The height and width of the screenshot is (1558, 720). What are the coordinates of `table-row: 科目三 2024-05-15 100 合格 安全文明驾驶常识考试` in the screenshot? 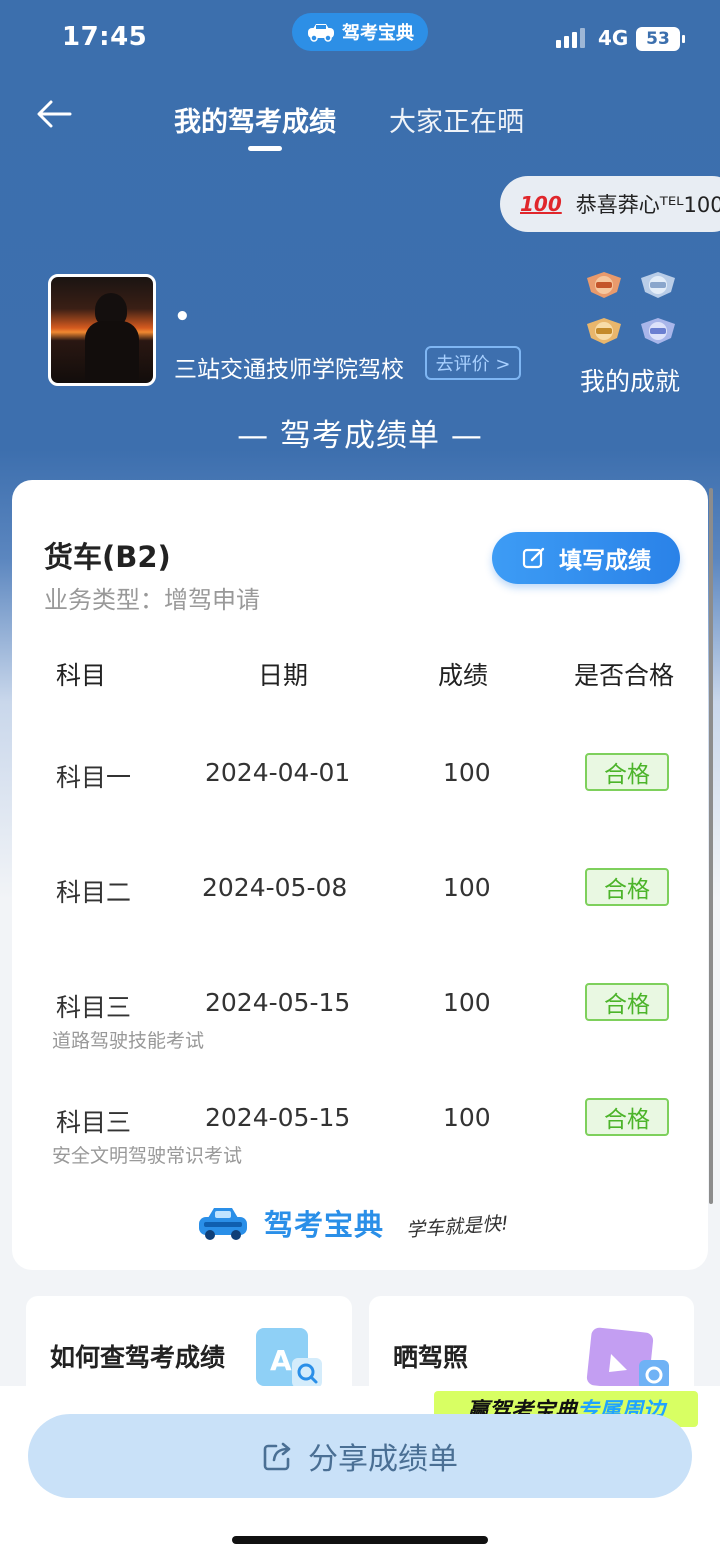 It's located at (360, 1139).